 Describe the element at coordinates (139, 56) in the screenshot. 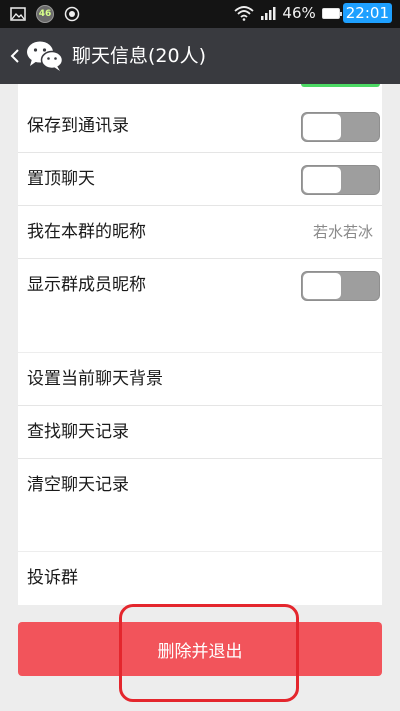

I see `page-title: 聊天信息(20人)` at that location.